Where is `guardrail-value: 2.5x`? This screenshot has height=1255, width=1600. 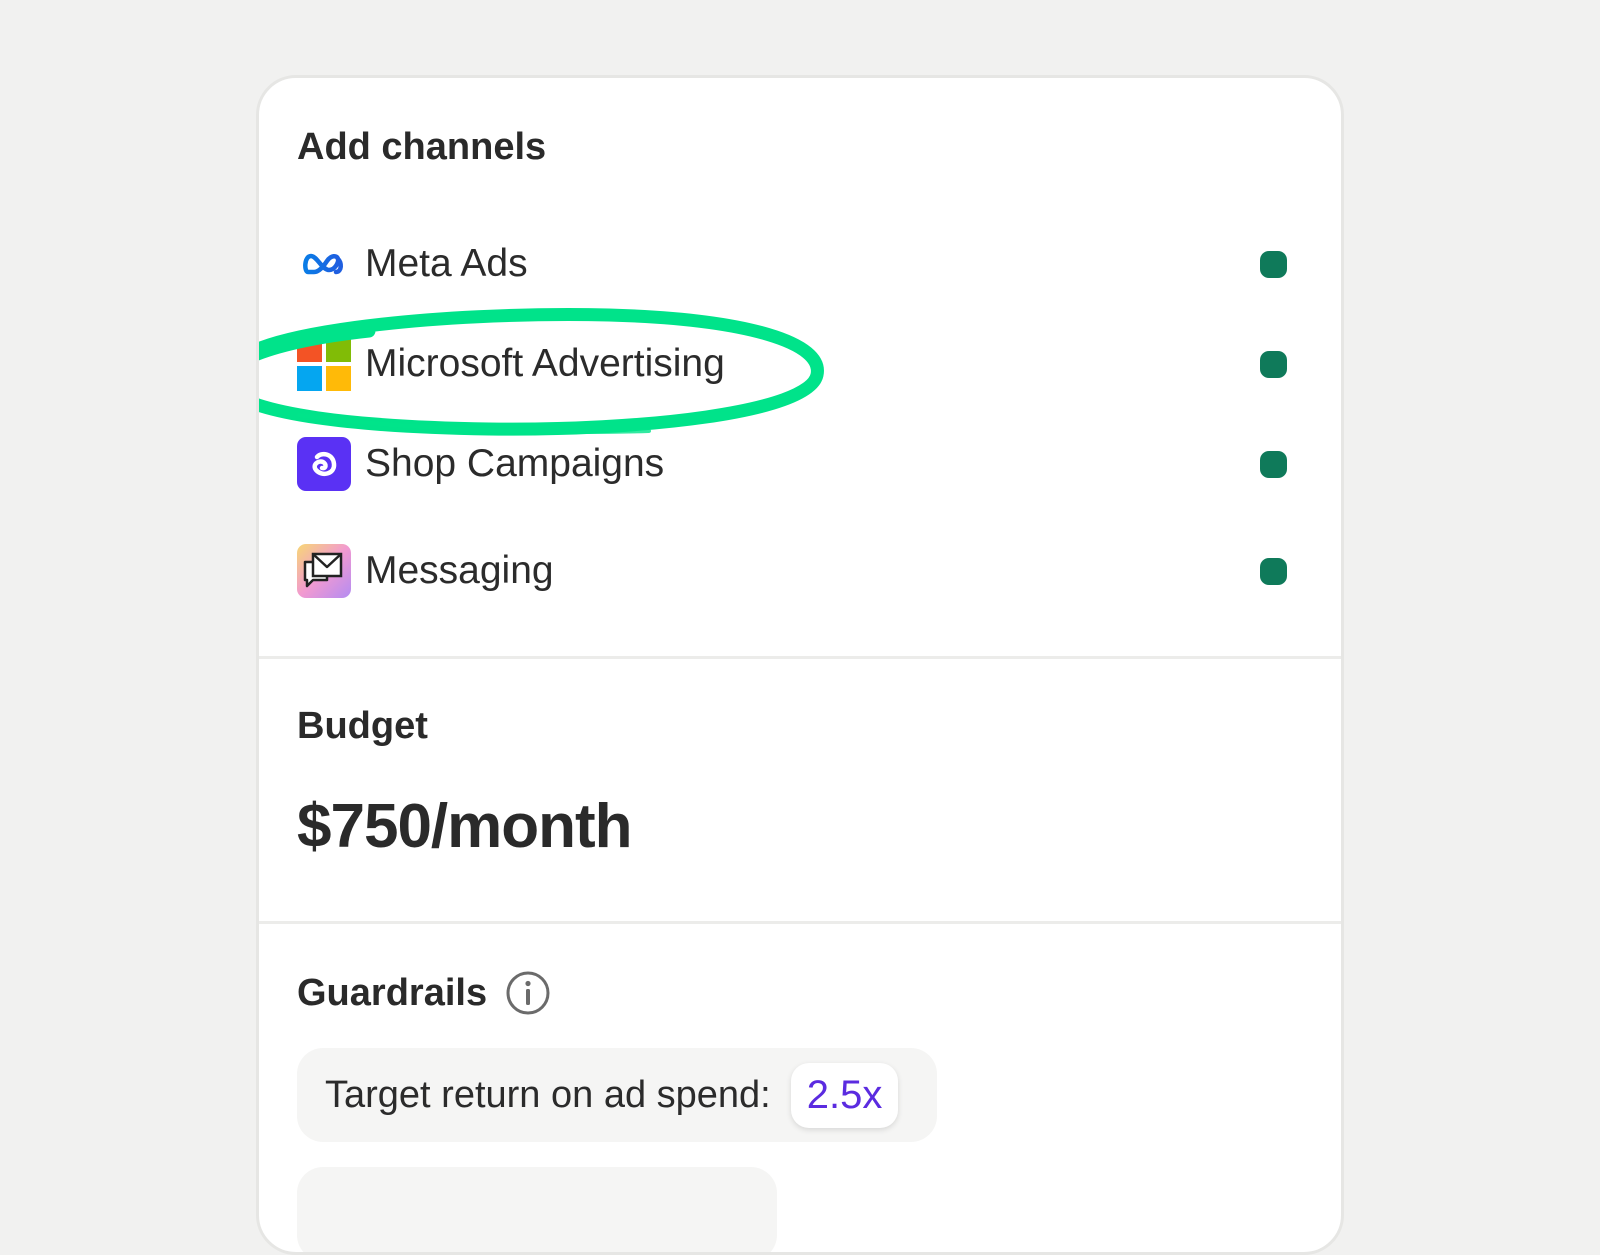
guardrail-value: 2.5x is located at coordinates (844, 1095).